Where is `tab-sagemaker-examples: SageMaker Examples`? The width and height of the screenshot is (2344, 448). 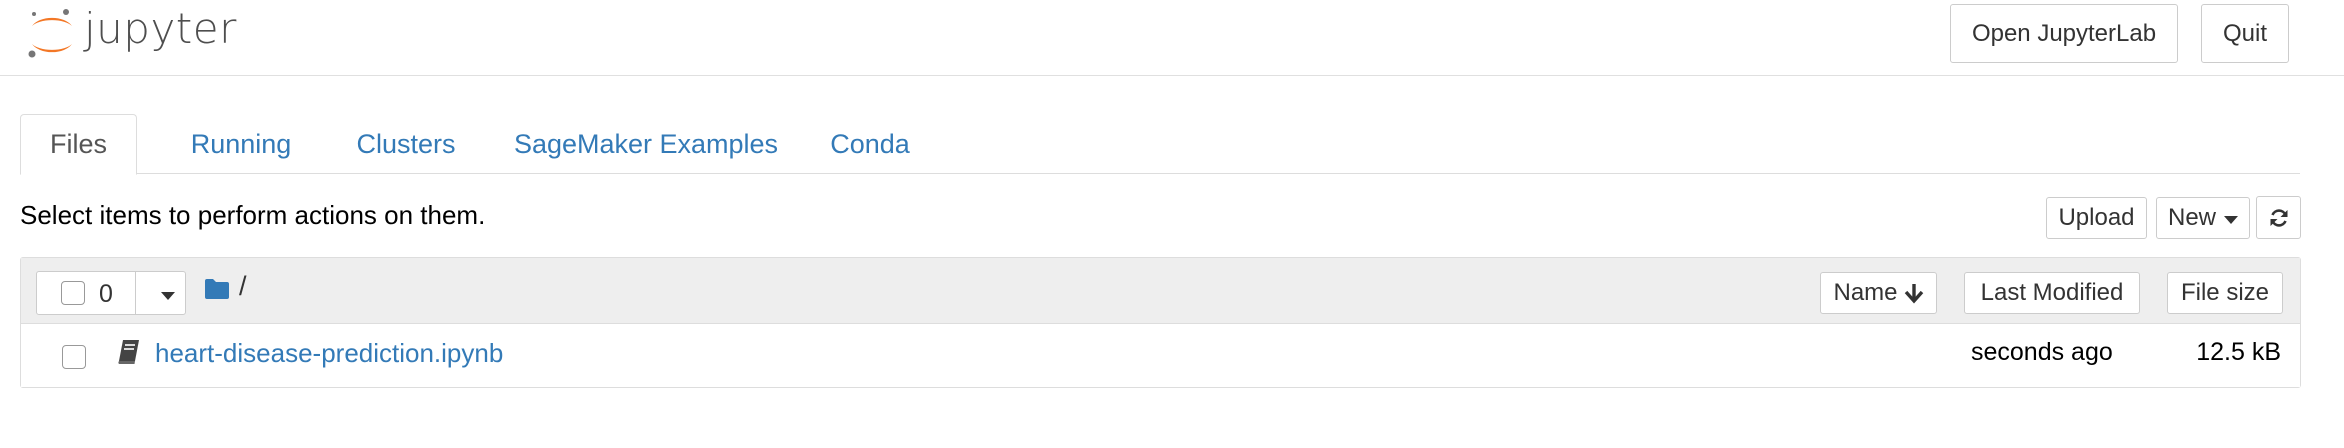 tab-sagemaker-examples: SageMaker Examples is located at coordinates (646, 144).